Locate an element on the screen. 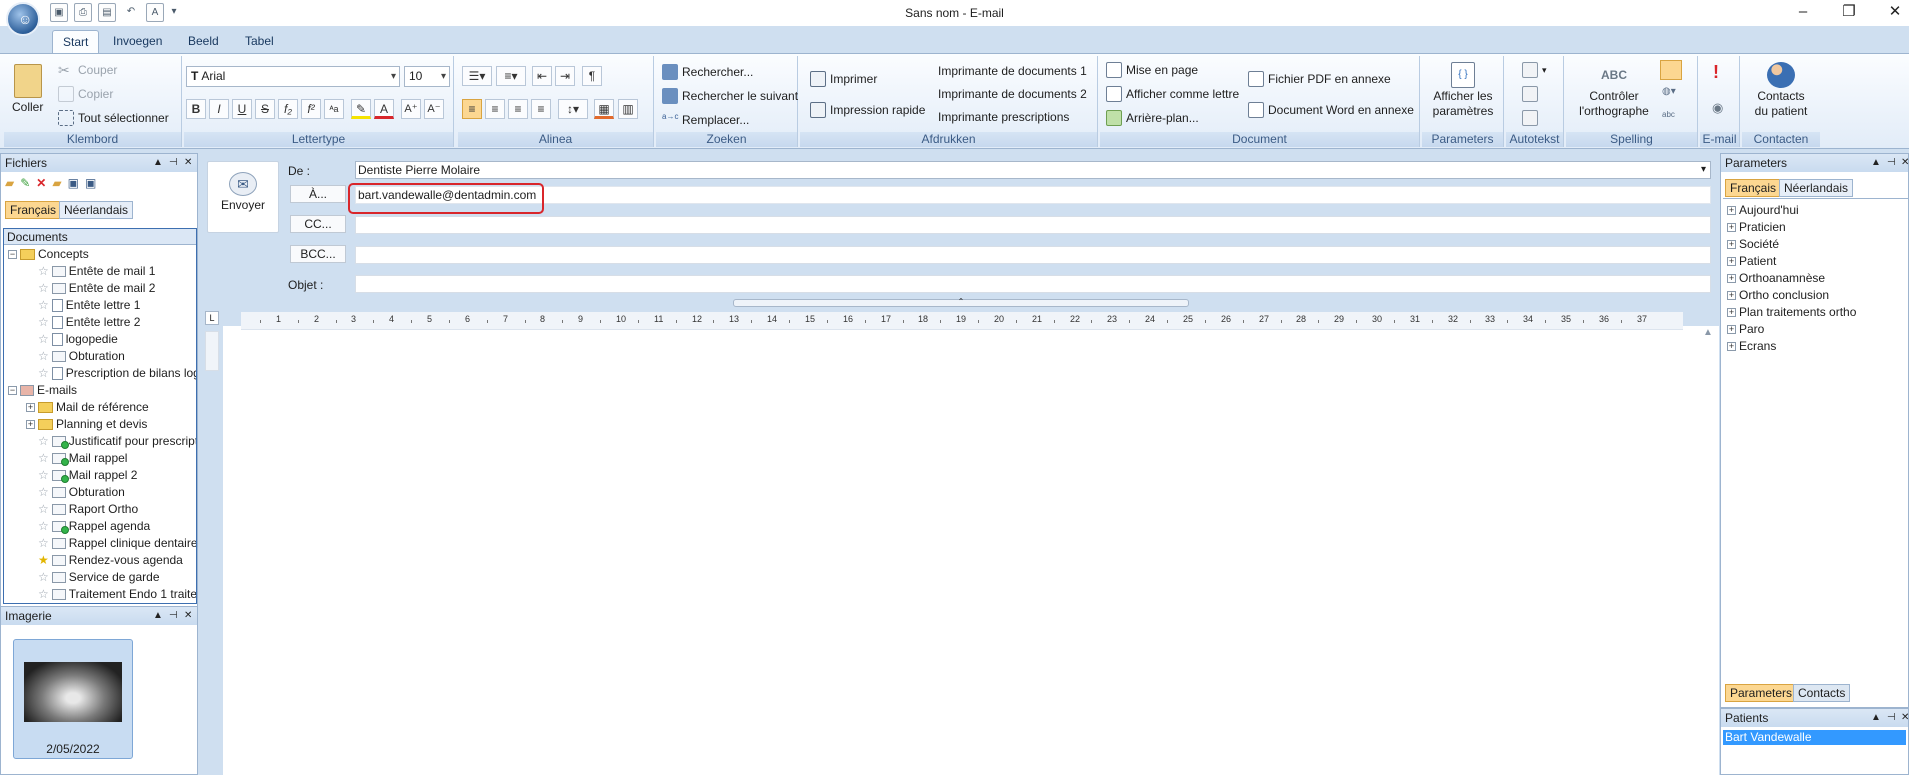  justify-button: ≡ is located at coordinates (541, 109).